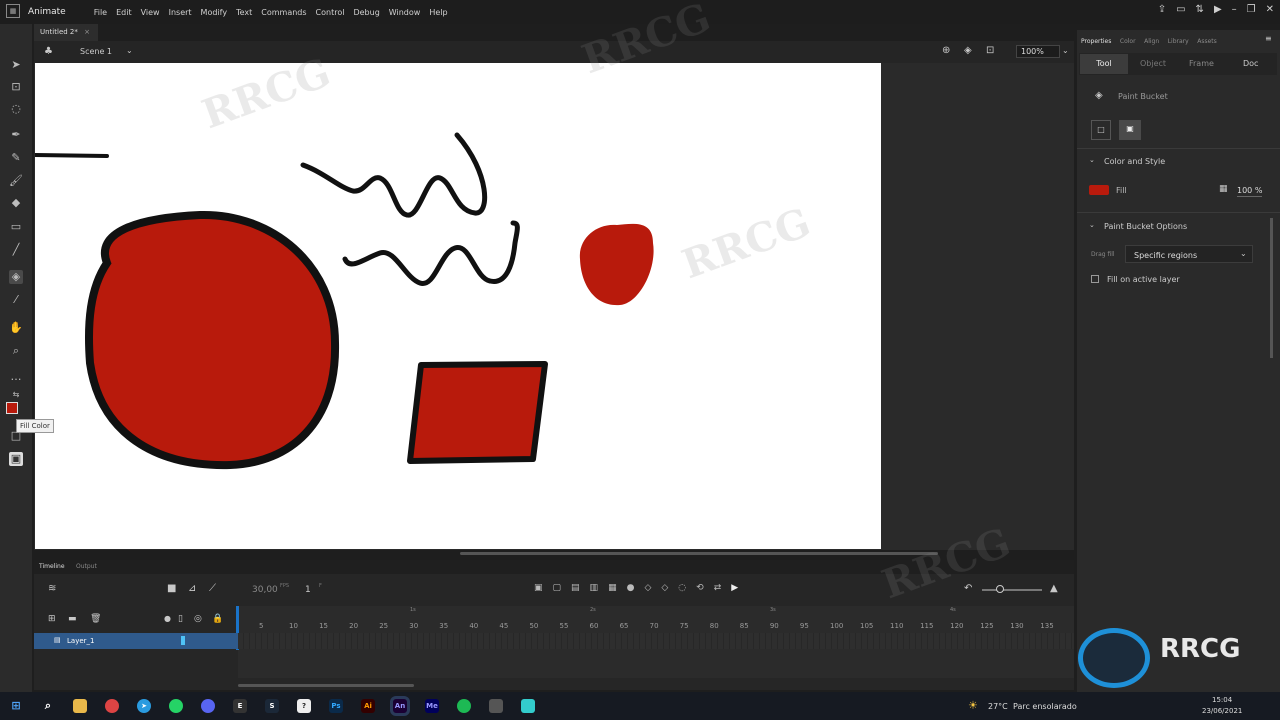 This screenshot has height=720, width=1280. What do you see at coordinates (1270, 9) in the screenshot?
I see `close-icon: ✕` at bounding box center [1270, 9].